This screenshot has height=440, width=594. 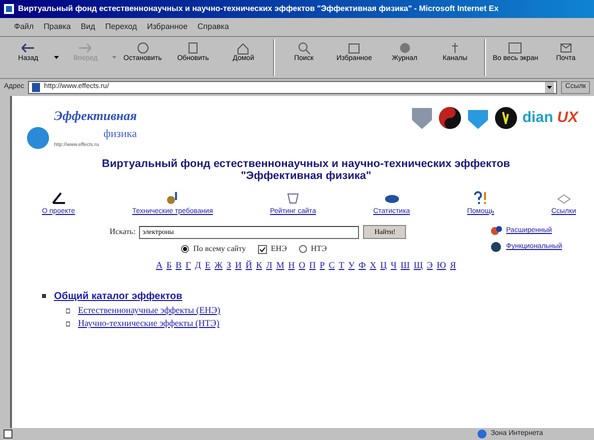 I want to click on angle-icon, so click(x=58, y=197).